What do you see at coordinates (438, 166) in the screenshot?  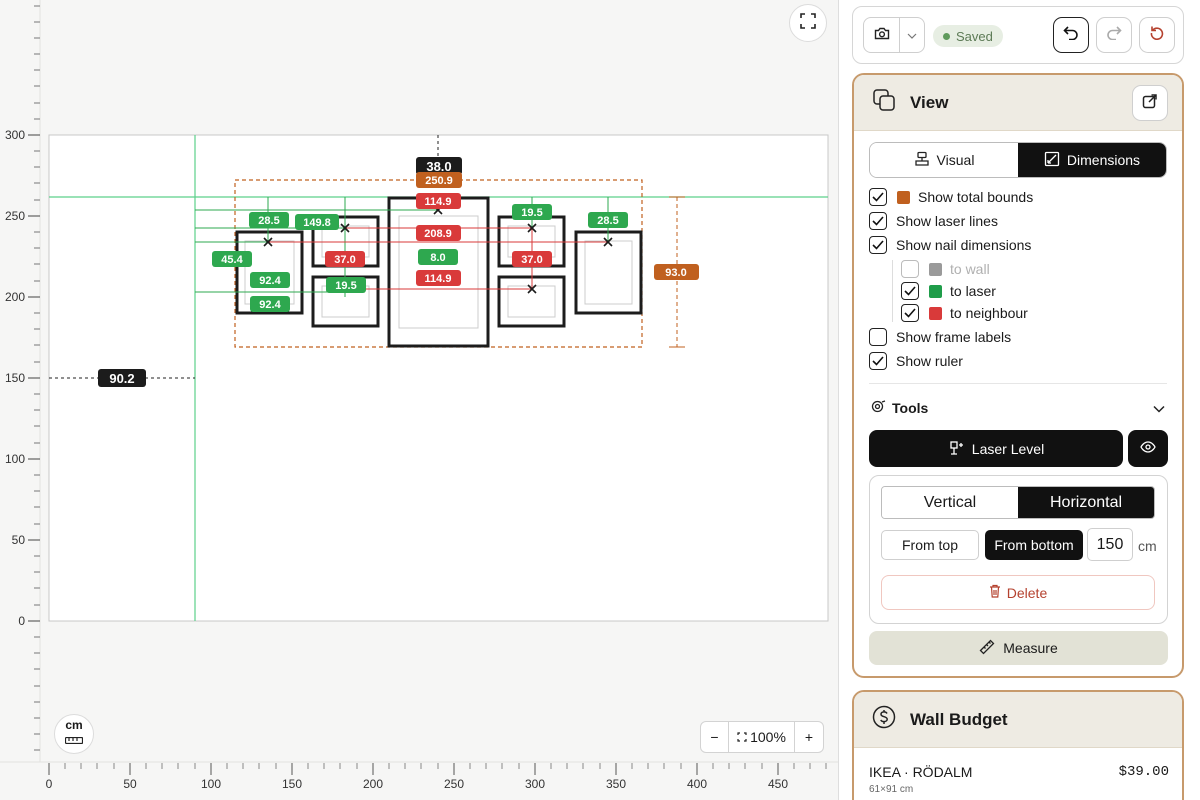 I see `center-distance-tag: 38.0` at bounding box center [438, 166].